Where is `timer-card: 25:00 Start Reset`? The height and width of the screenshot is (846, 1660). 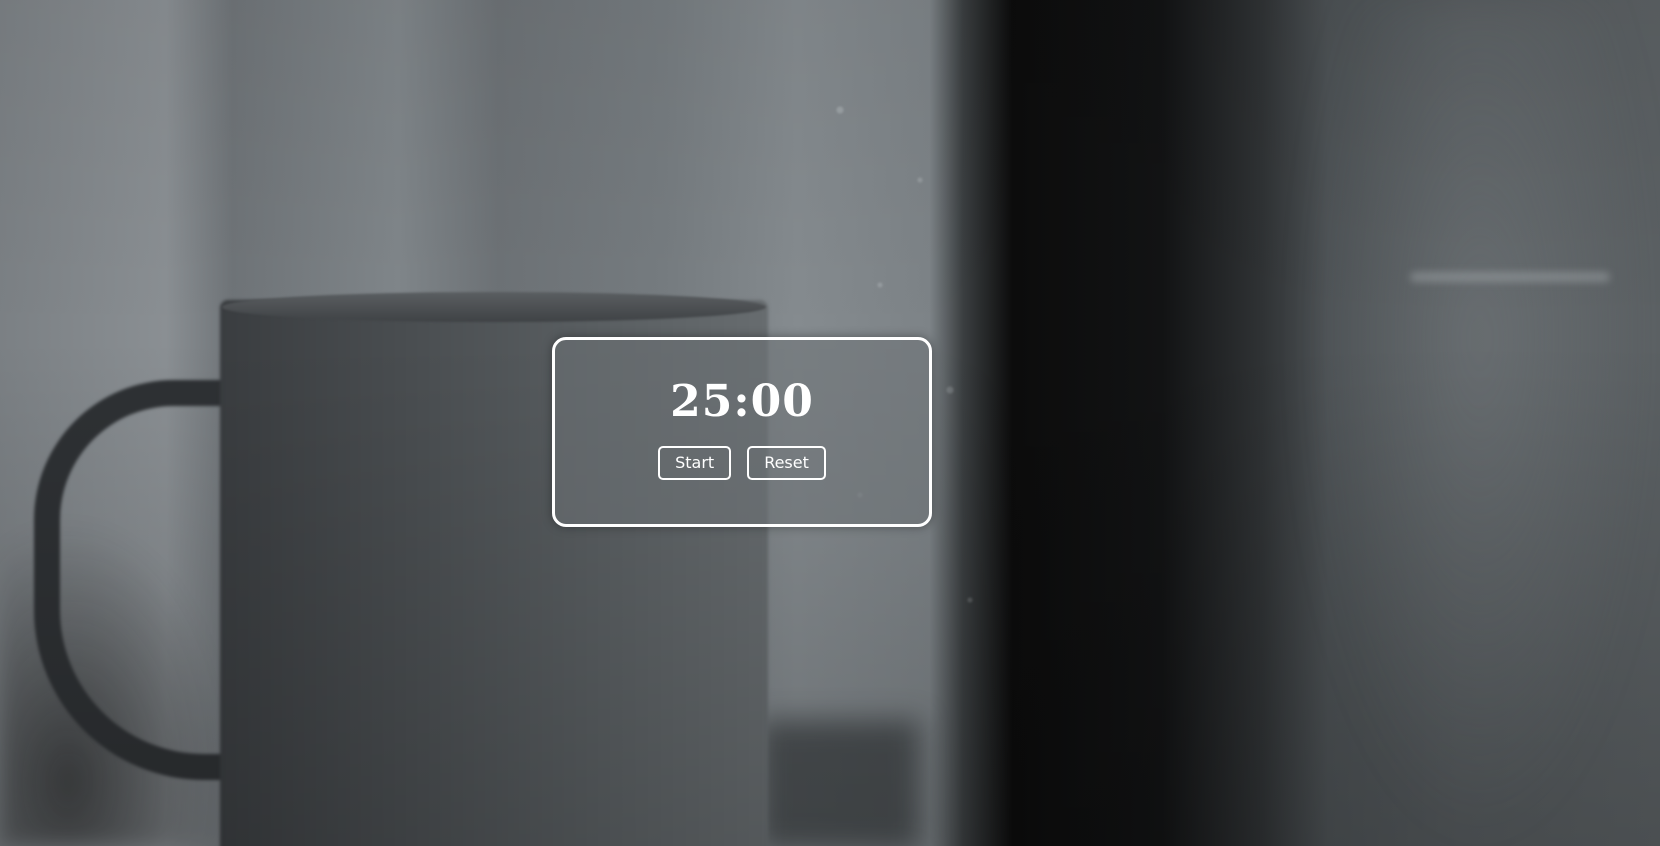 timer-card: 25:00 Start Reset is located at coordinates (742, 432).